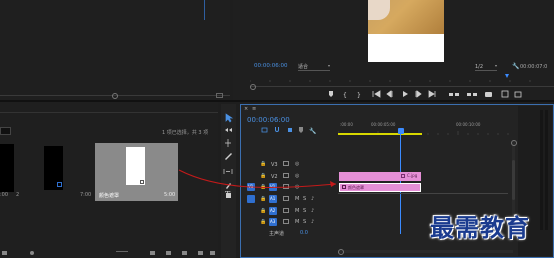 This screenshot has height=258, width=554. I want to click on button-editor-icon, so click(505, 94).